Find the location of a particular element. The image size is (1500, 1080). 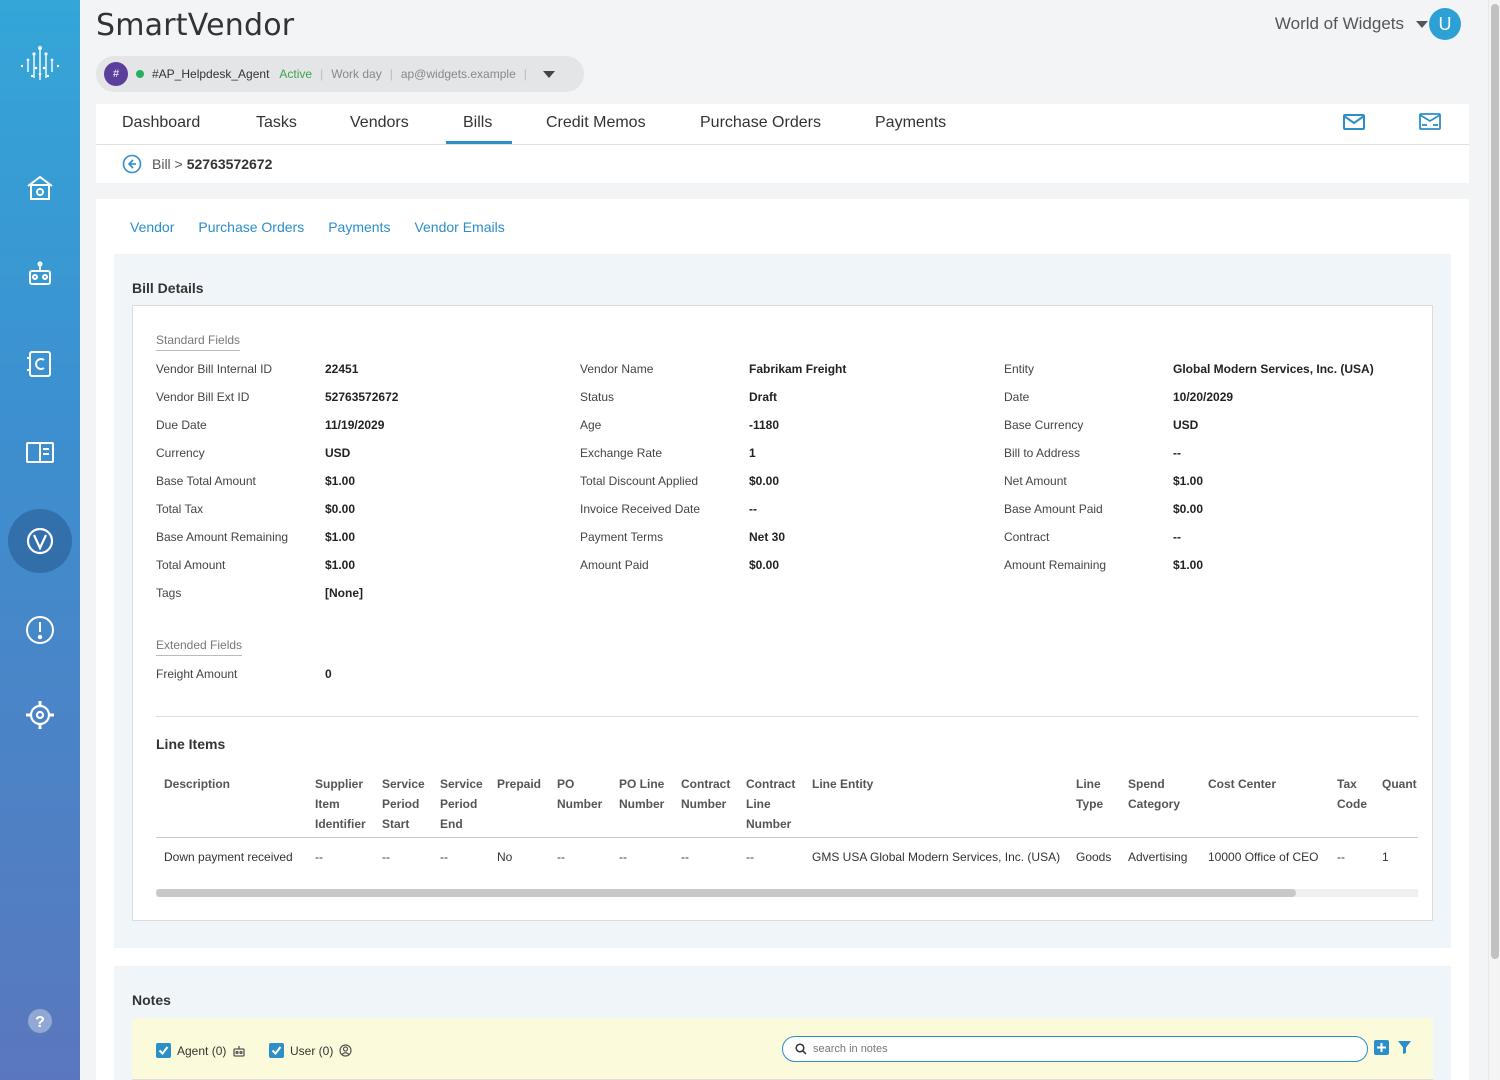

org-selector: World of Widgets is located at coordinates (1351, 24).